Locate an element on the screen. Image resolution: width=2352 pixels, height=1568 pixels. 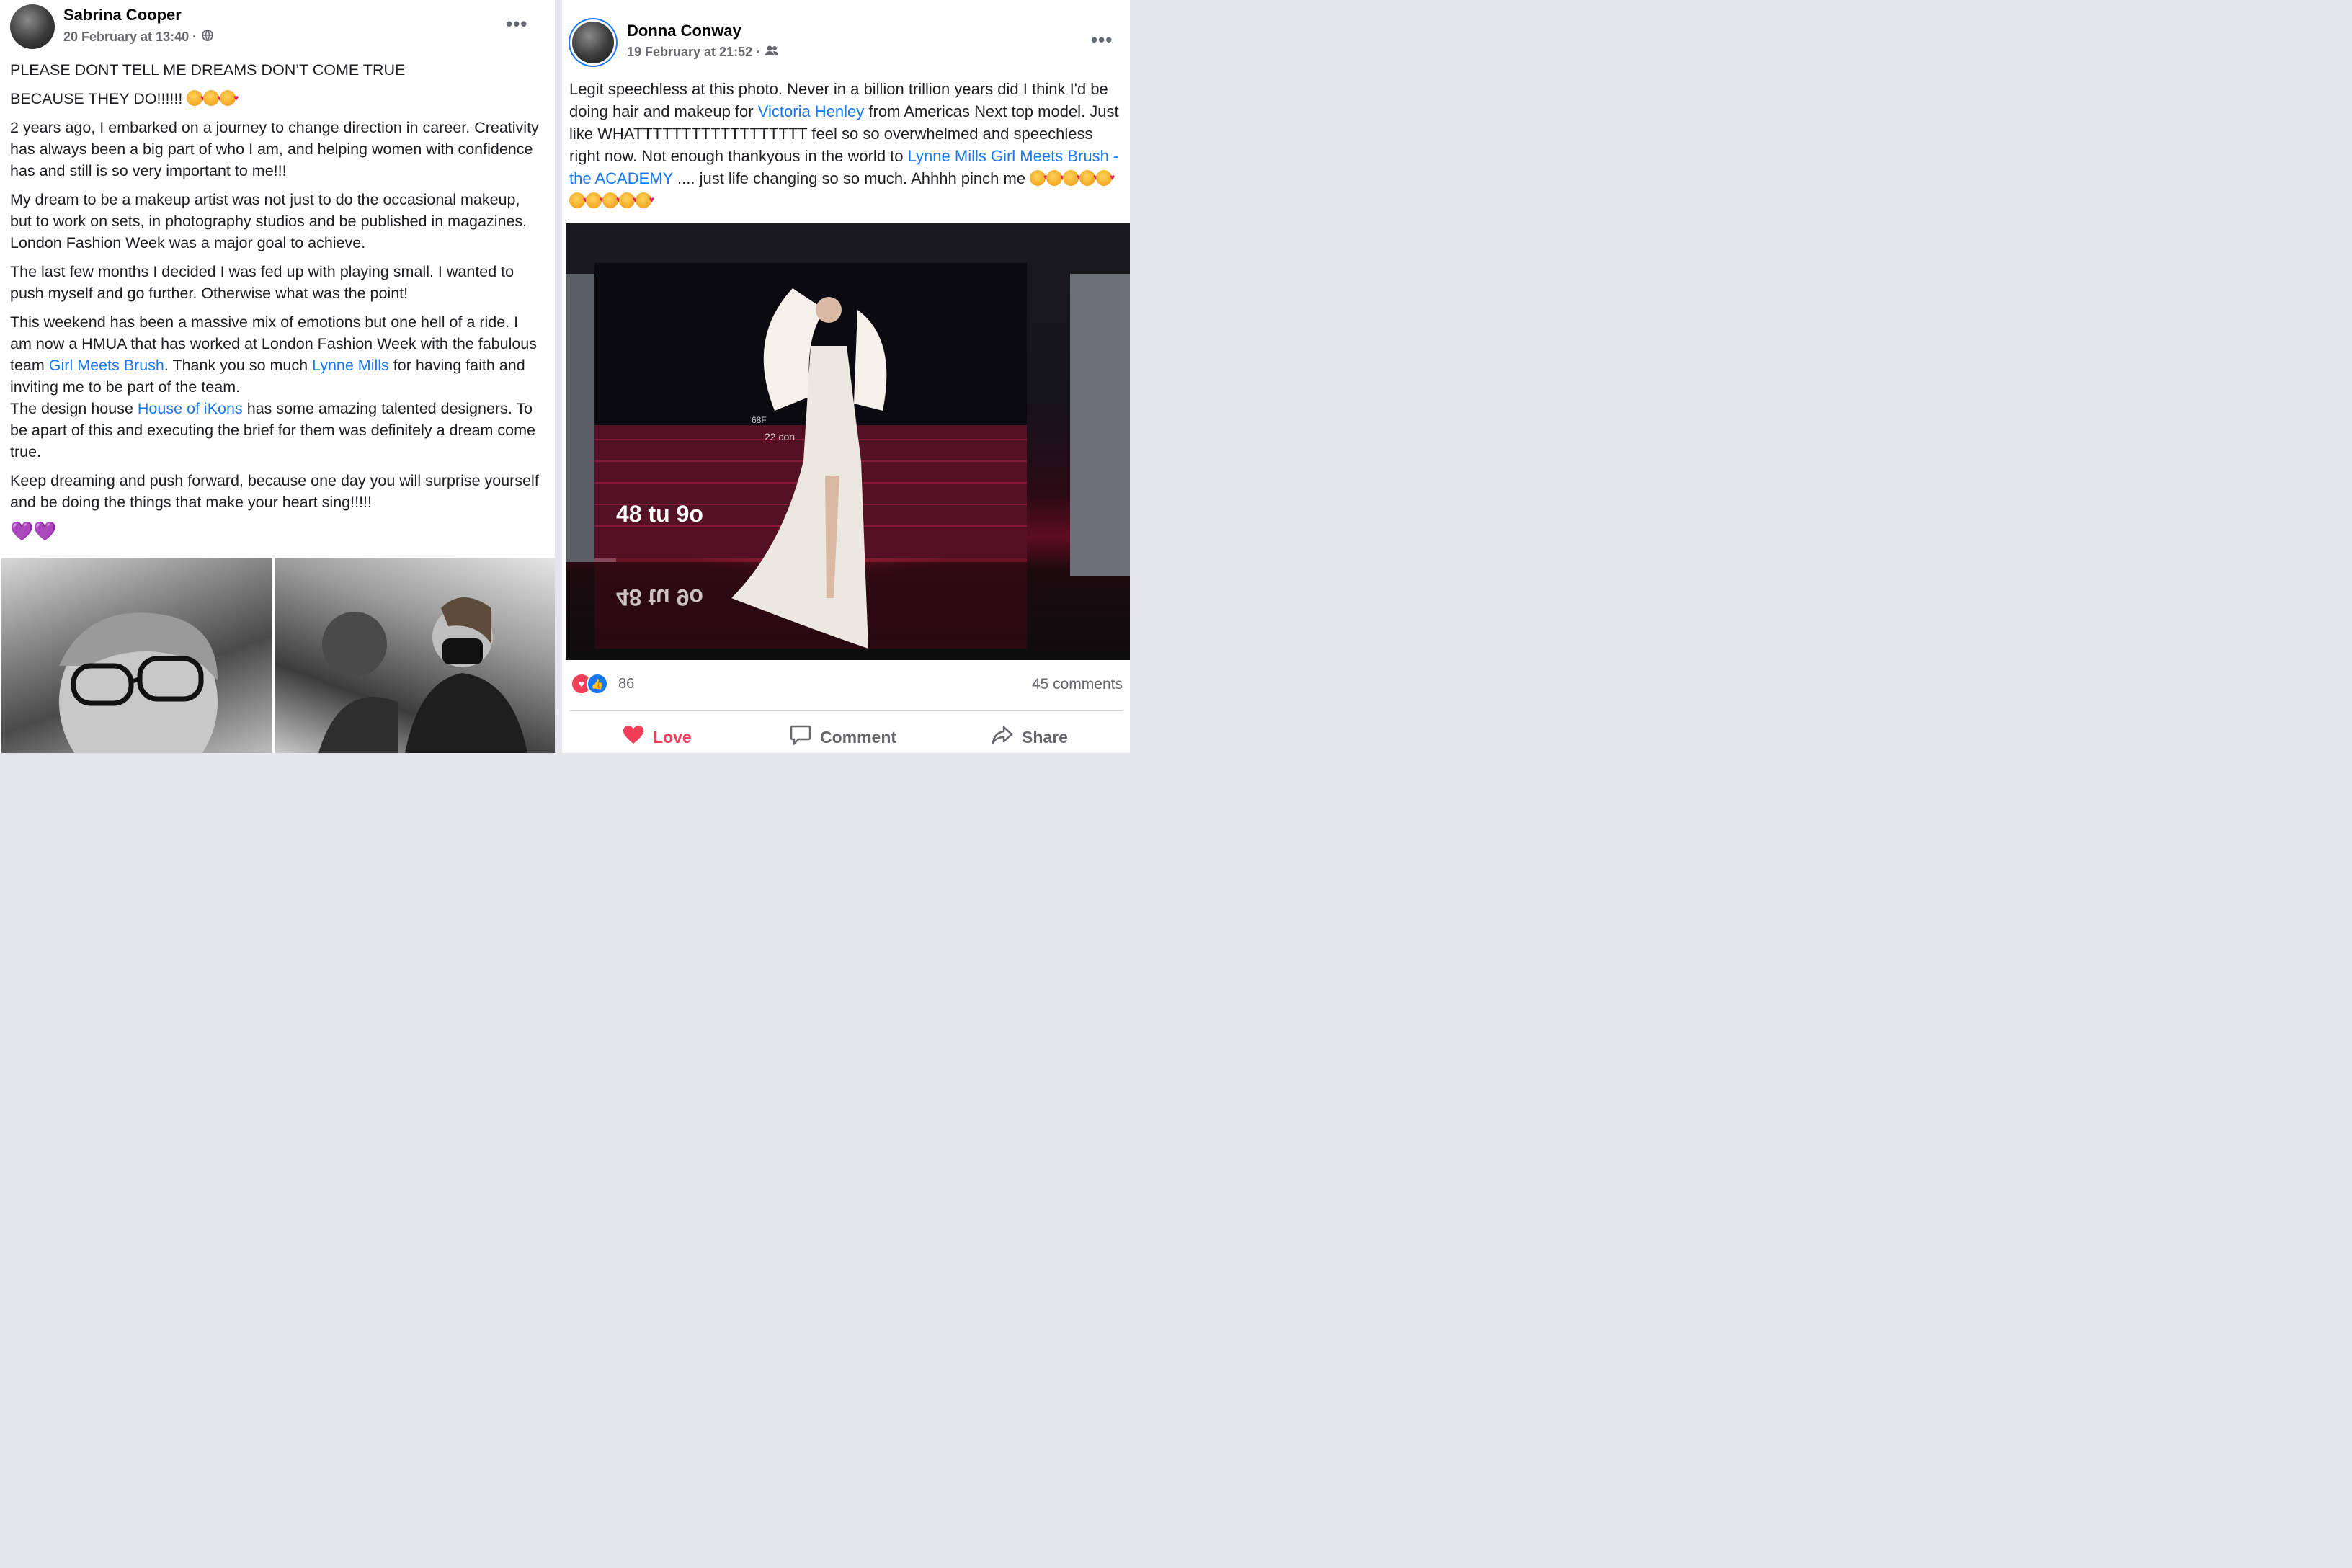
screen-large-text-reflection: 48 tu 9o is located at coordinates (659, 597).